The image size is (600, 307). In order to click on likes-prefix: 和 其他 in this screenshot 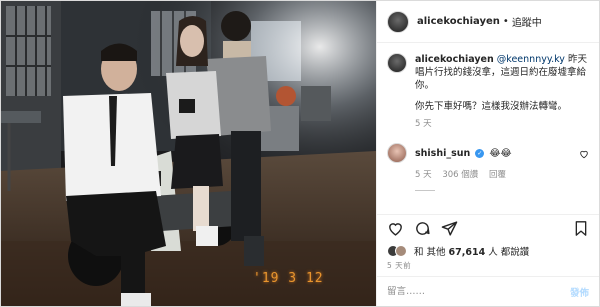, I will do `click(431, 252)`.